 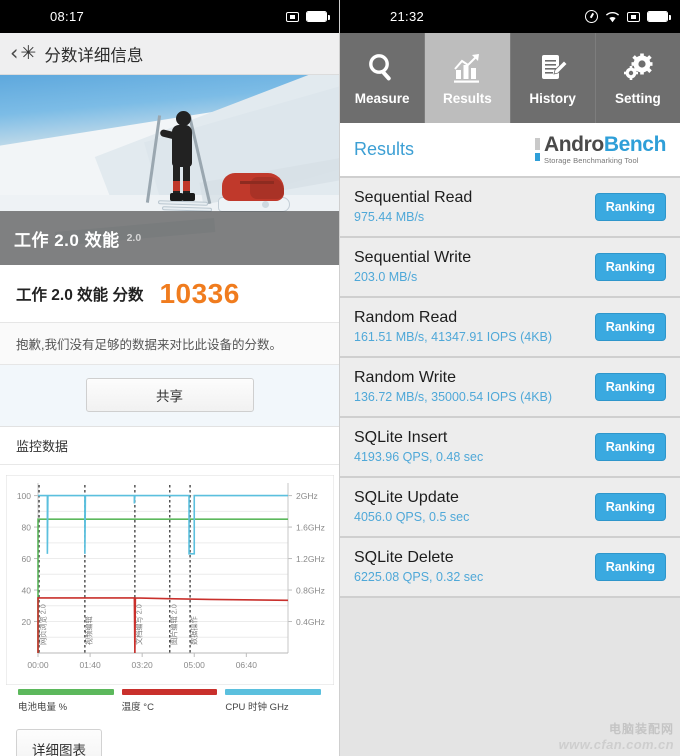 I want to click on svg-text: 网页浏览 2.0, so click(x=43, y=624).